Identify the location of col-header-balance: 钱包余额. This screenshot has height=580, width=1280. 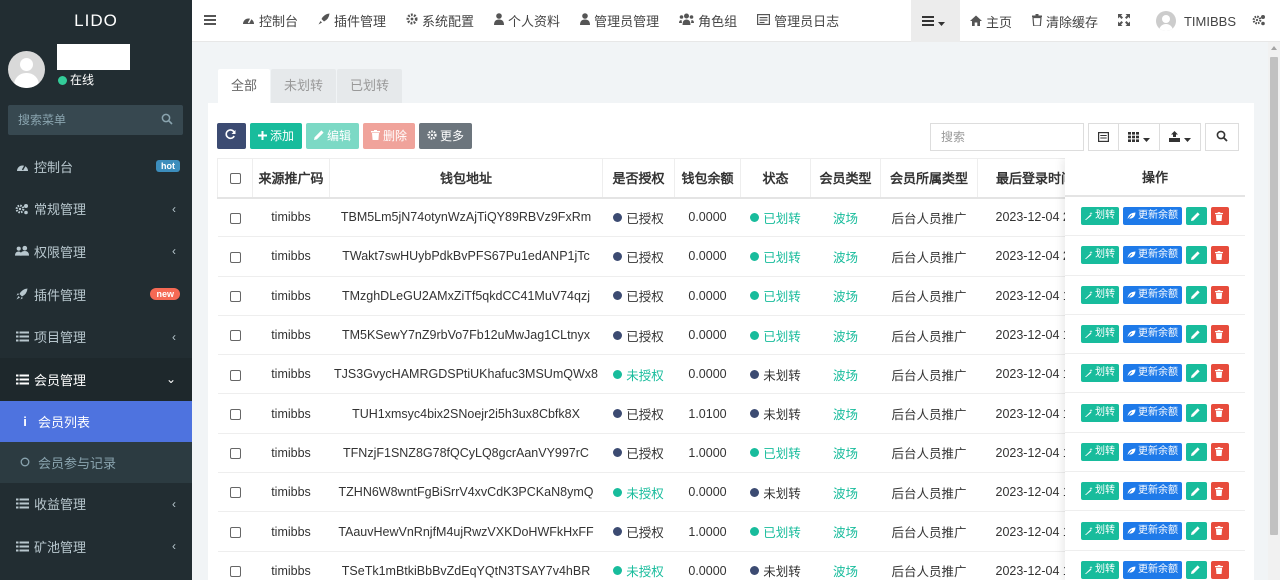
(707, 178).